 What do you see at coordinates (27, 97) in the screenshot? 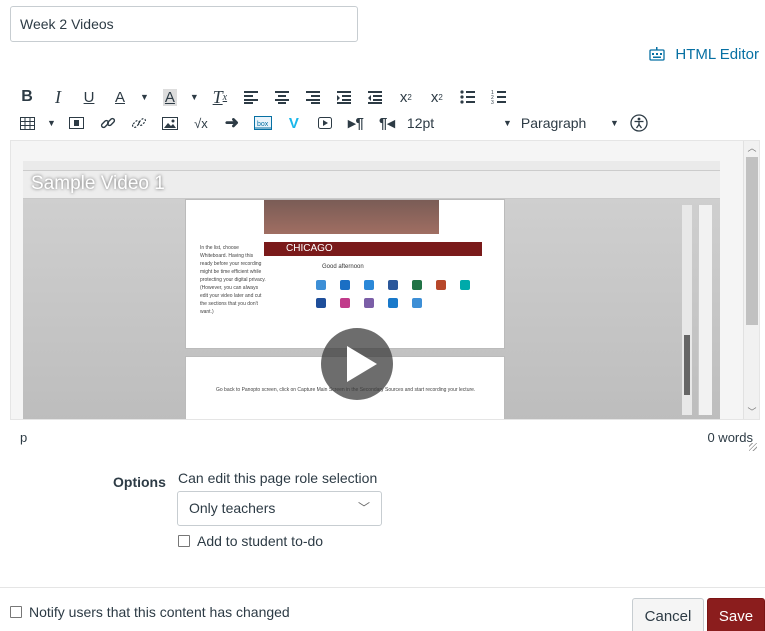
I see `bold-button: B` at bounding box center [27, 97].